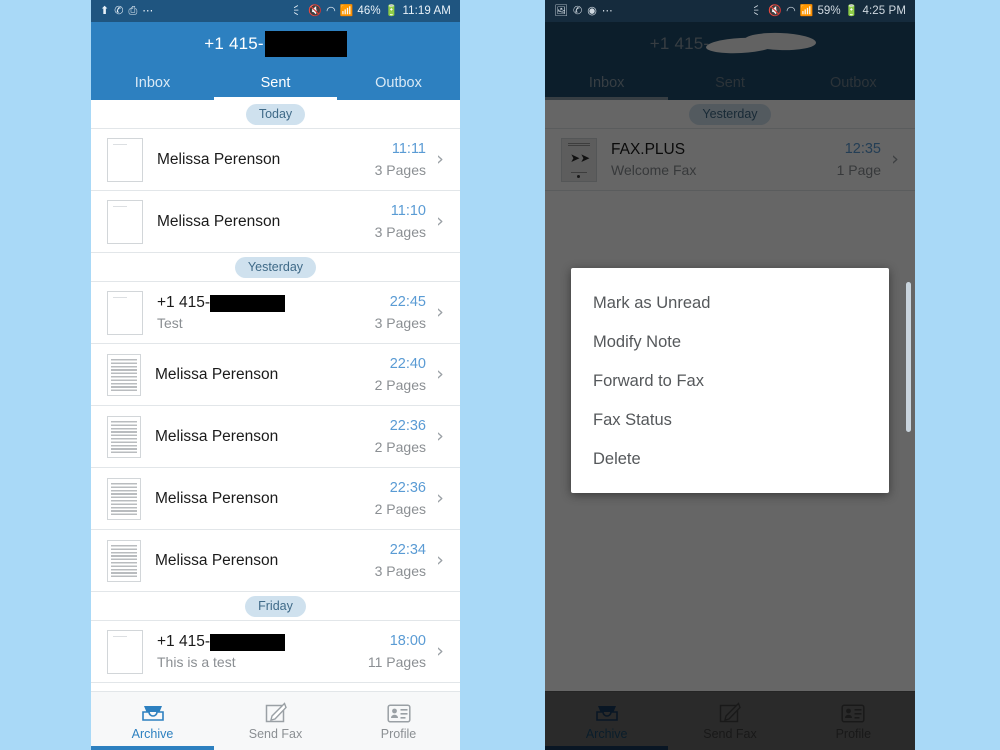 The width and height of the screenshot is (1000, 750). Describe the element at coordinates (829, 11) in the screenshot. I see `status-bar-right-icons: 🗧 🔇 ◠ 📶 59% 🔋 4:25 PM` at that location.